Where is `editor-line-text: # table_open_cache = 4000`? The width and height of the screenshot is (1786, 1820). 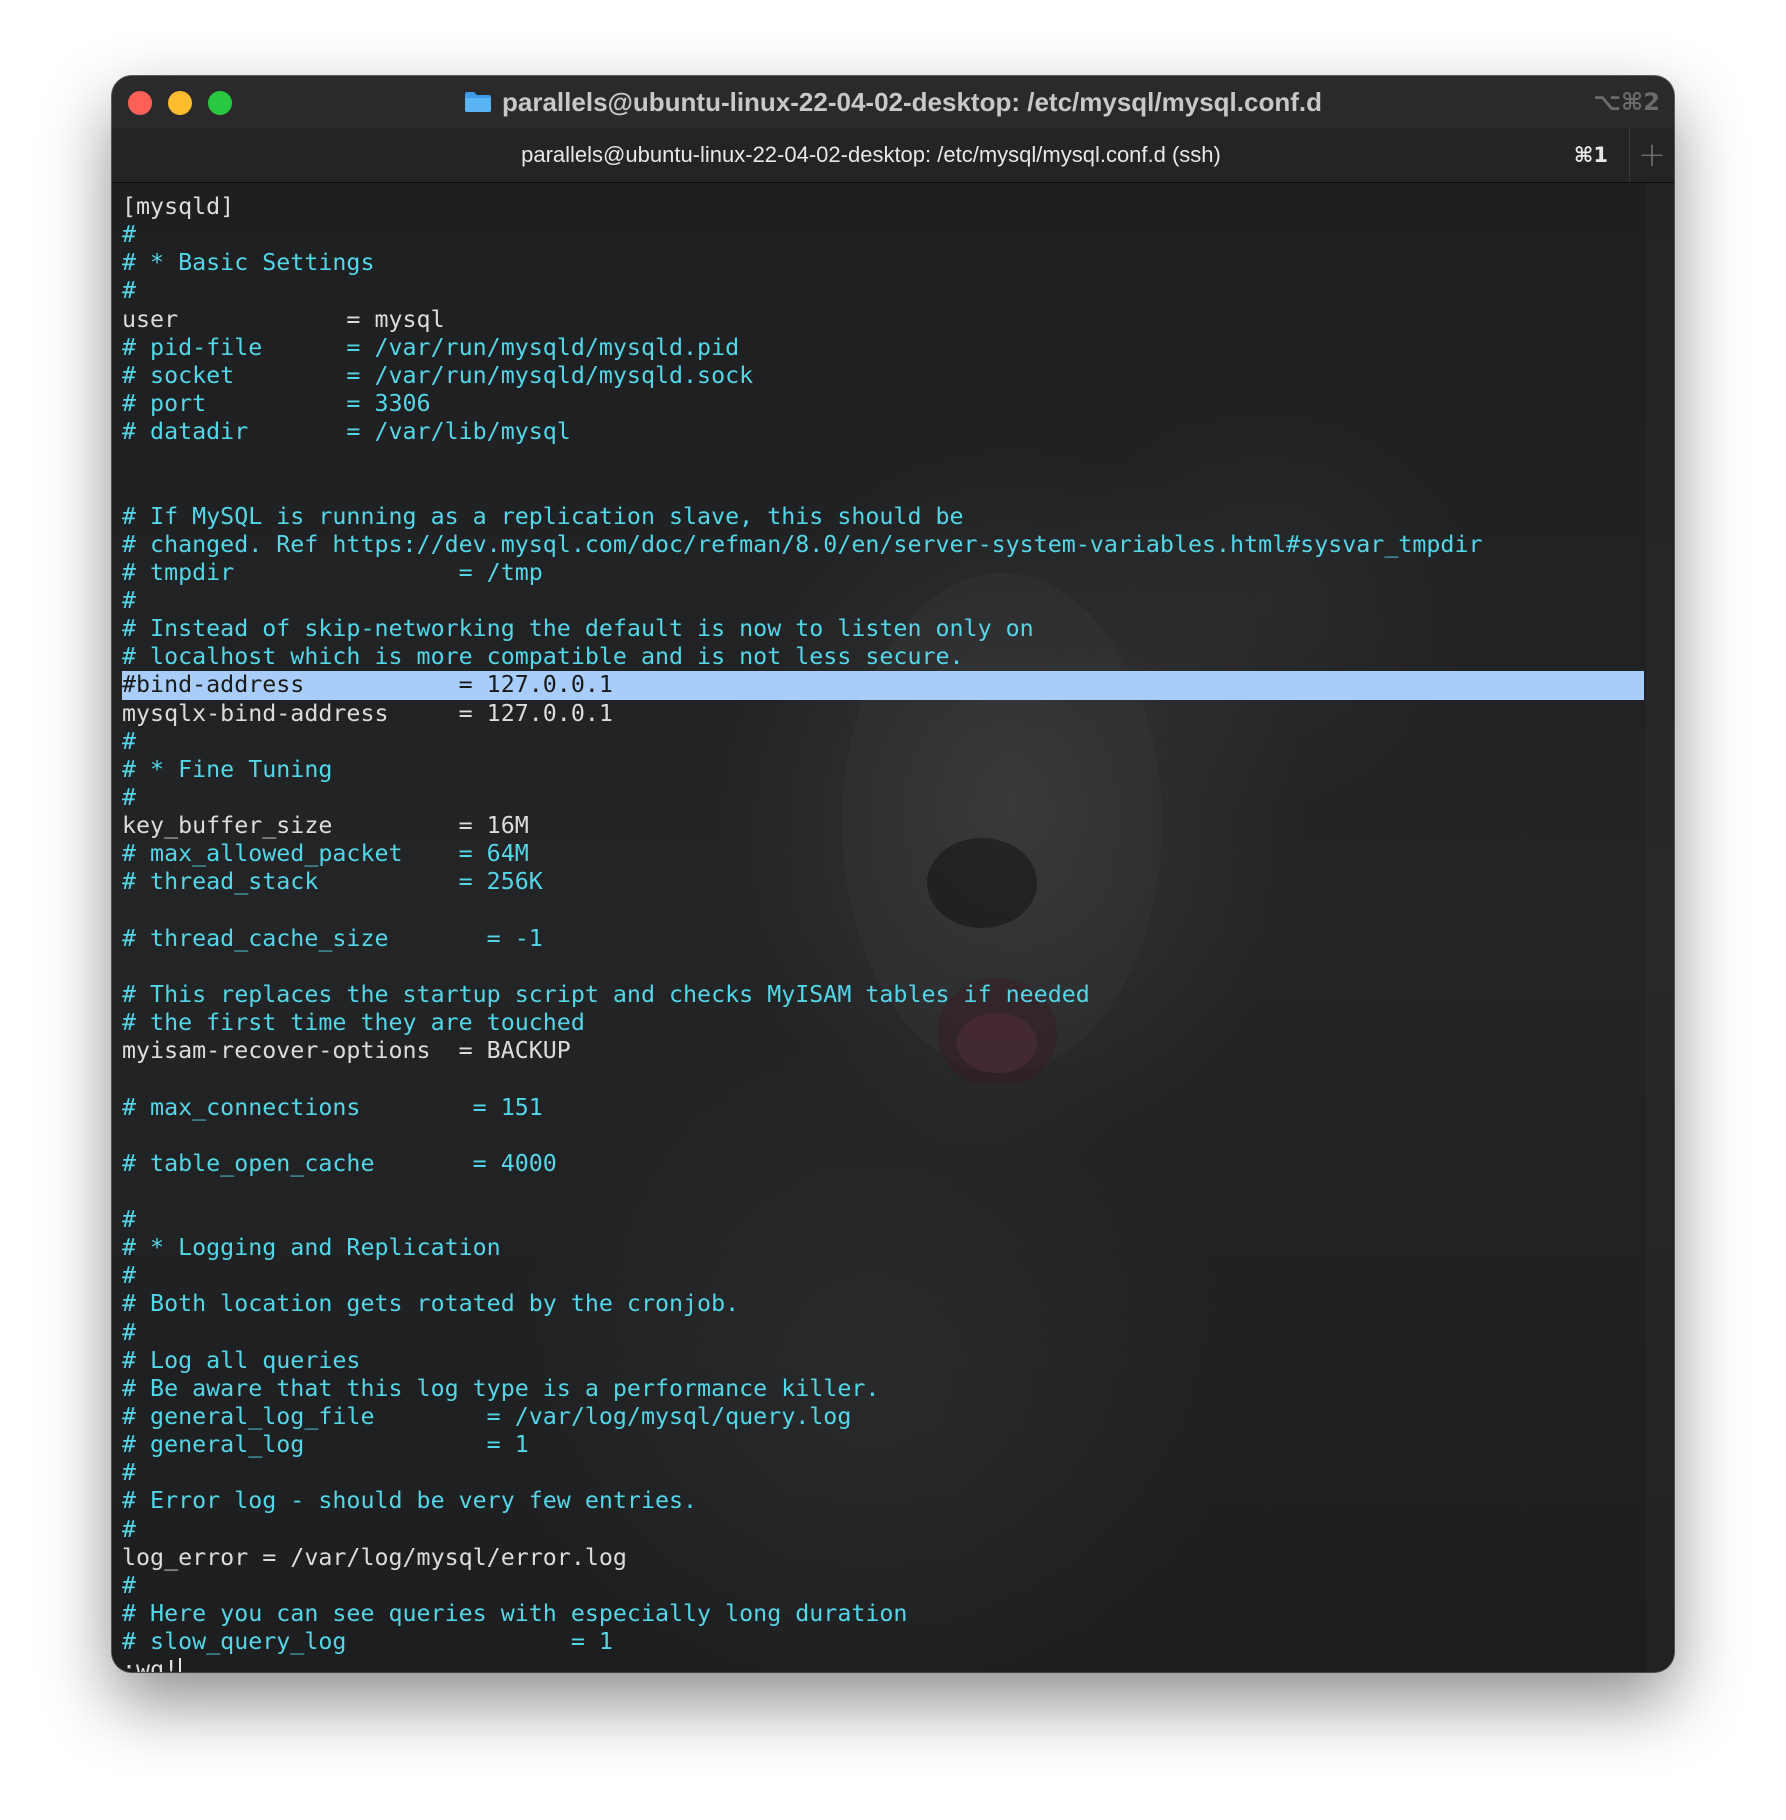 editor-line-text: # table_open_cache = 4000 is located at coordinates (339, 1163).